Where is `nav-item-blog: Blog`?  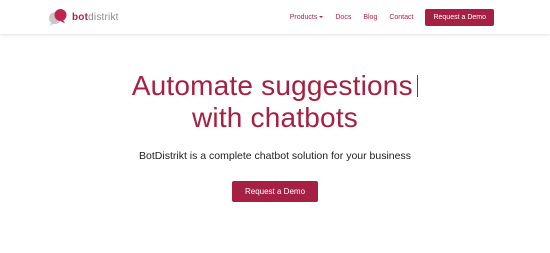
nav-item-blog: Blog is located at coordinates (370, 17).